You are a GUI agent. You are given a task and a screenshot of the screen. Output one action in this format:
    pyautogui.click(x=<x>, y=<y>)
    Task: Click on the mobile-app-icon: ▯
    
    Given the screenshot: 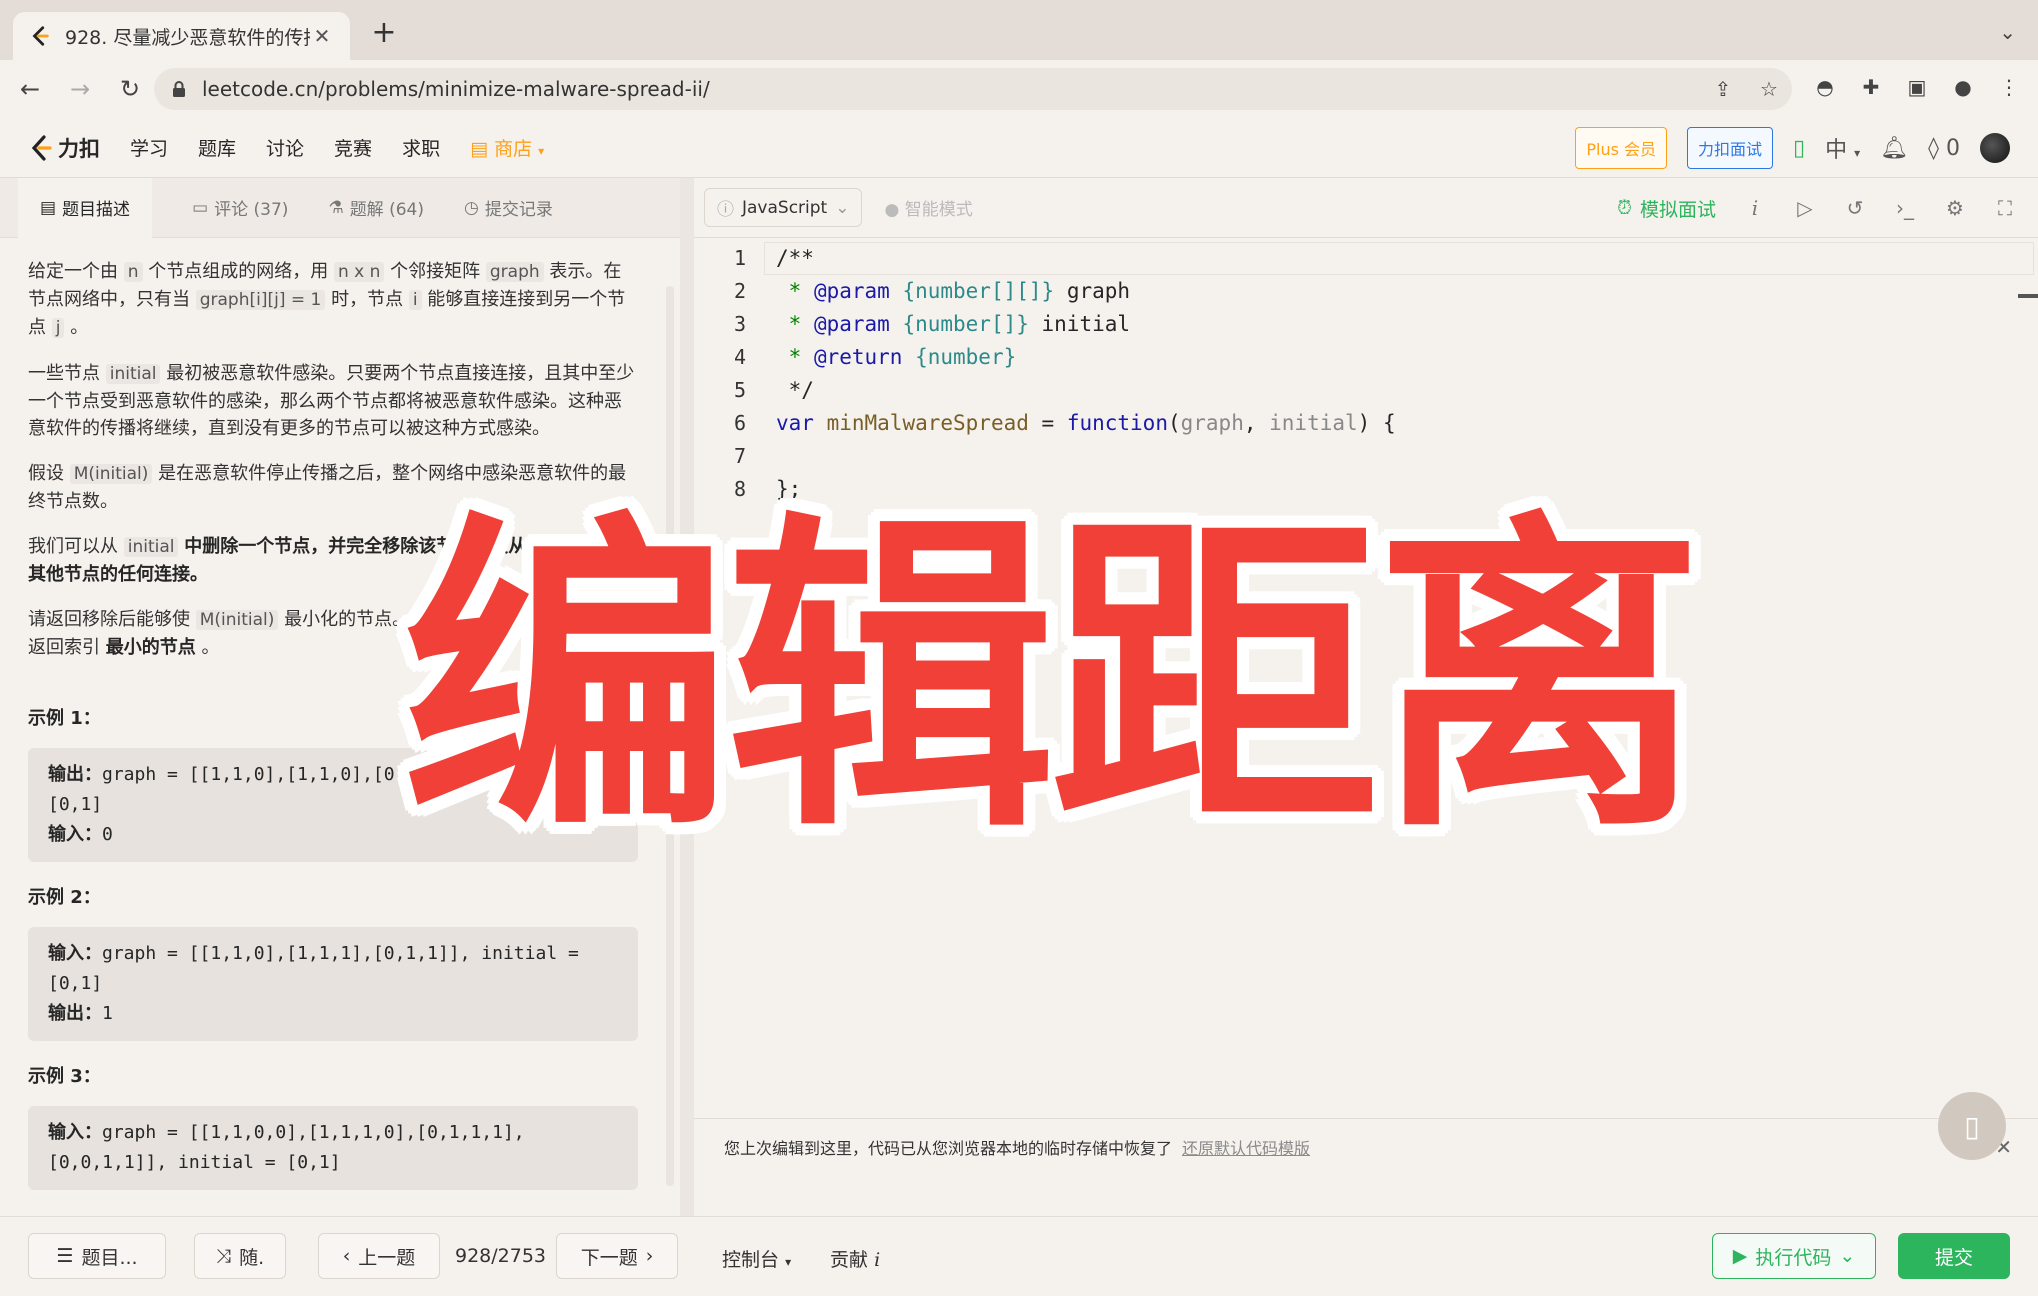 What is the action you would take?
    pyautogui.click(x=1799, y=148)
    